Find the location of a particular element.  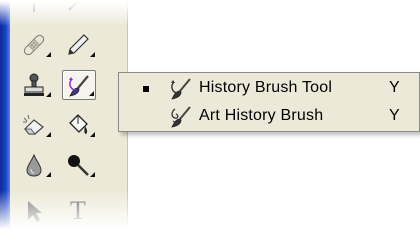

pencil-icon is located at coordinates (78, 44).